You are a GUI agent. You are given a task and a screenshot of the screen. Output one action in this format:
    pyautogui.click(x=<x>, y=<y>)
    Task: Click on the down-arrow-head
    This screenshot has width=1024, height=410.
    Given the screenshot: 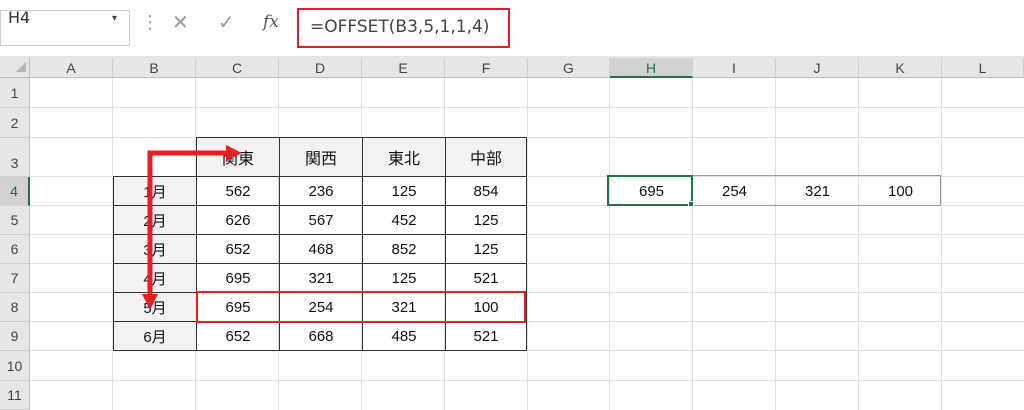 What is the action you would take?
    pyautogui.click(x=150, y=302)
    